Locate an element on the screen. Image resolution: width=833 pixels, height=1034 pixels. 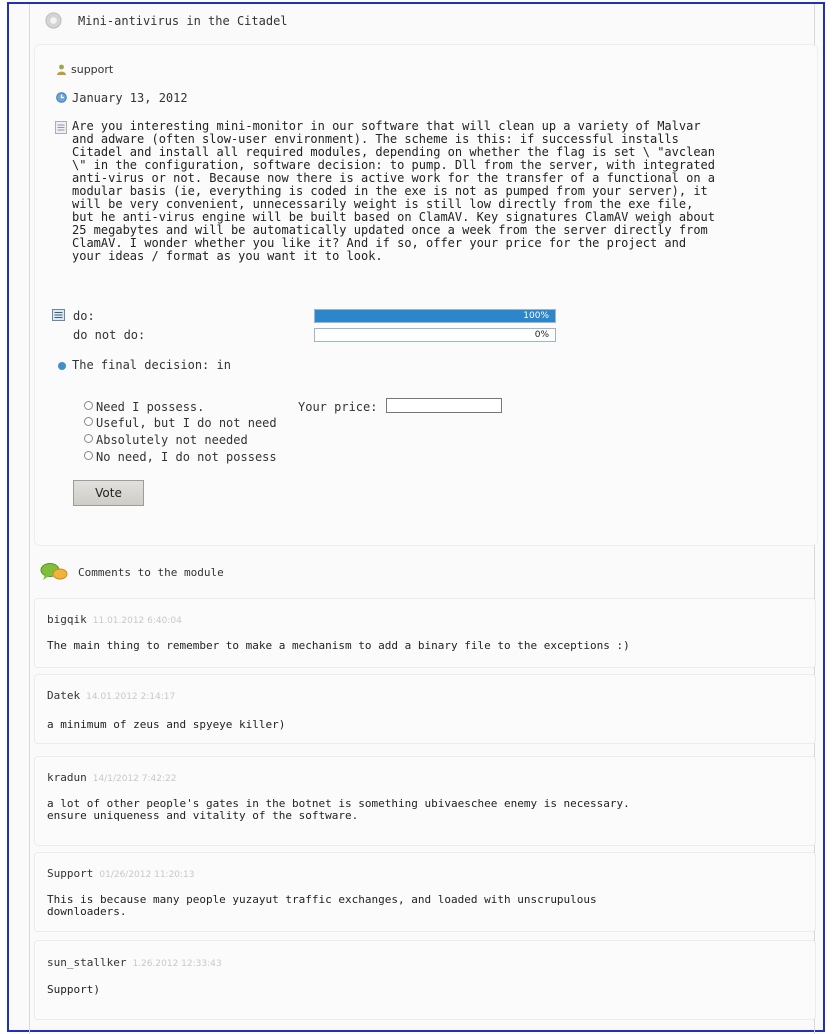
document-icon is located at coordinates (61, 127).